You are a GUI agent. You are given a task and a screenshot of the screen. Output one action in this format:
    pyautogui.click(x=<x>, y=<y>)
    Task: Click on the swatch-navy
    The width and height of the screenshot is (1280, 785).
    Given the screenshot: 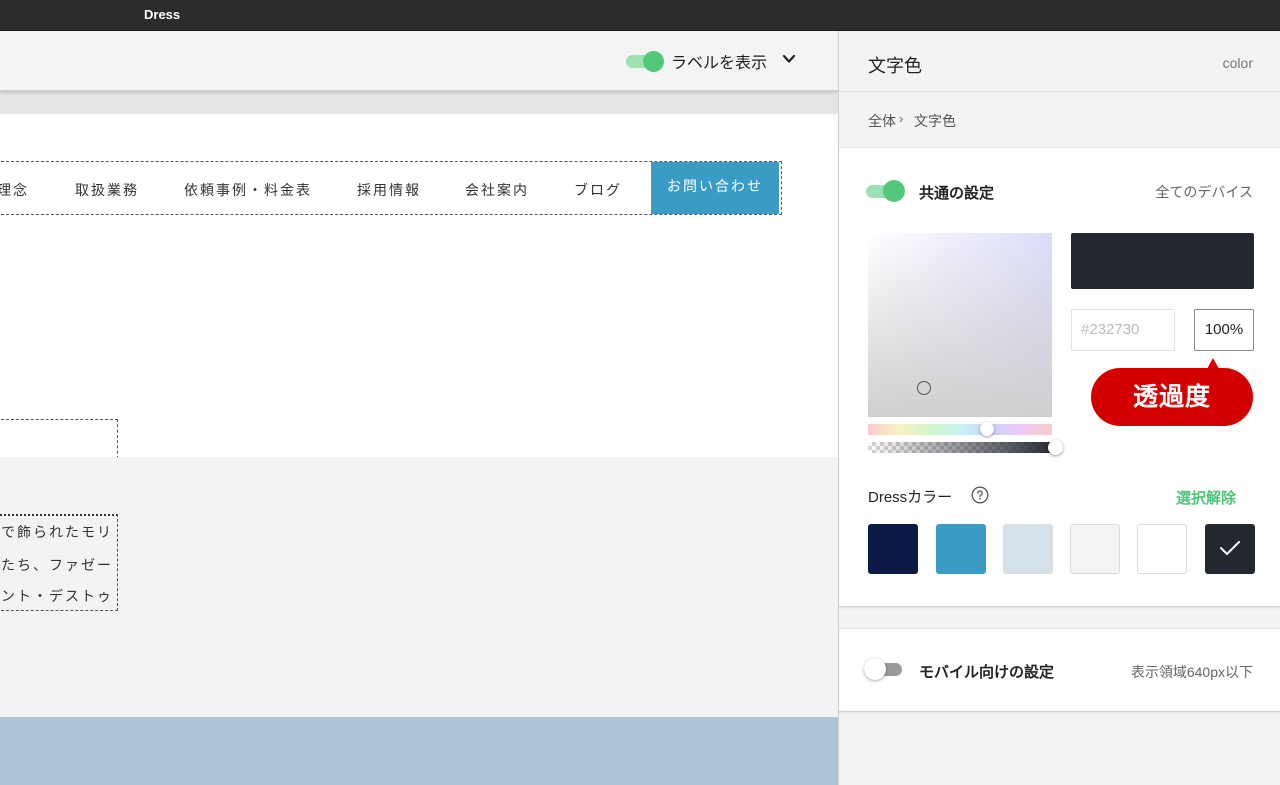 What is the action you would take?
    pyautogui.click(x=893, y=549)
    